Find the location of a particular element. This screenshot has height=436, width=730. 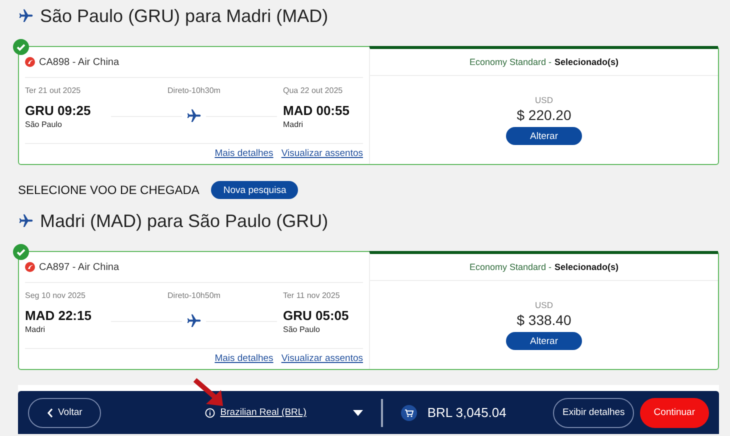

details-button: Exibir detalhes is located at coordinates (593, 413).